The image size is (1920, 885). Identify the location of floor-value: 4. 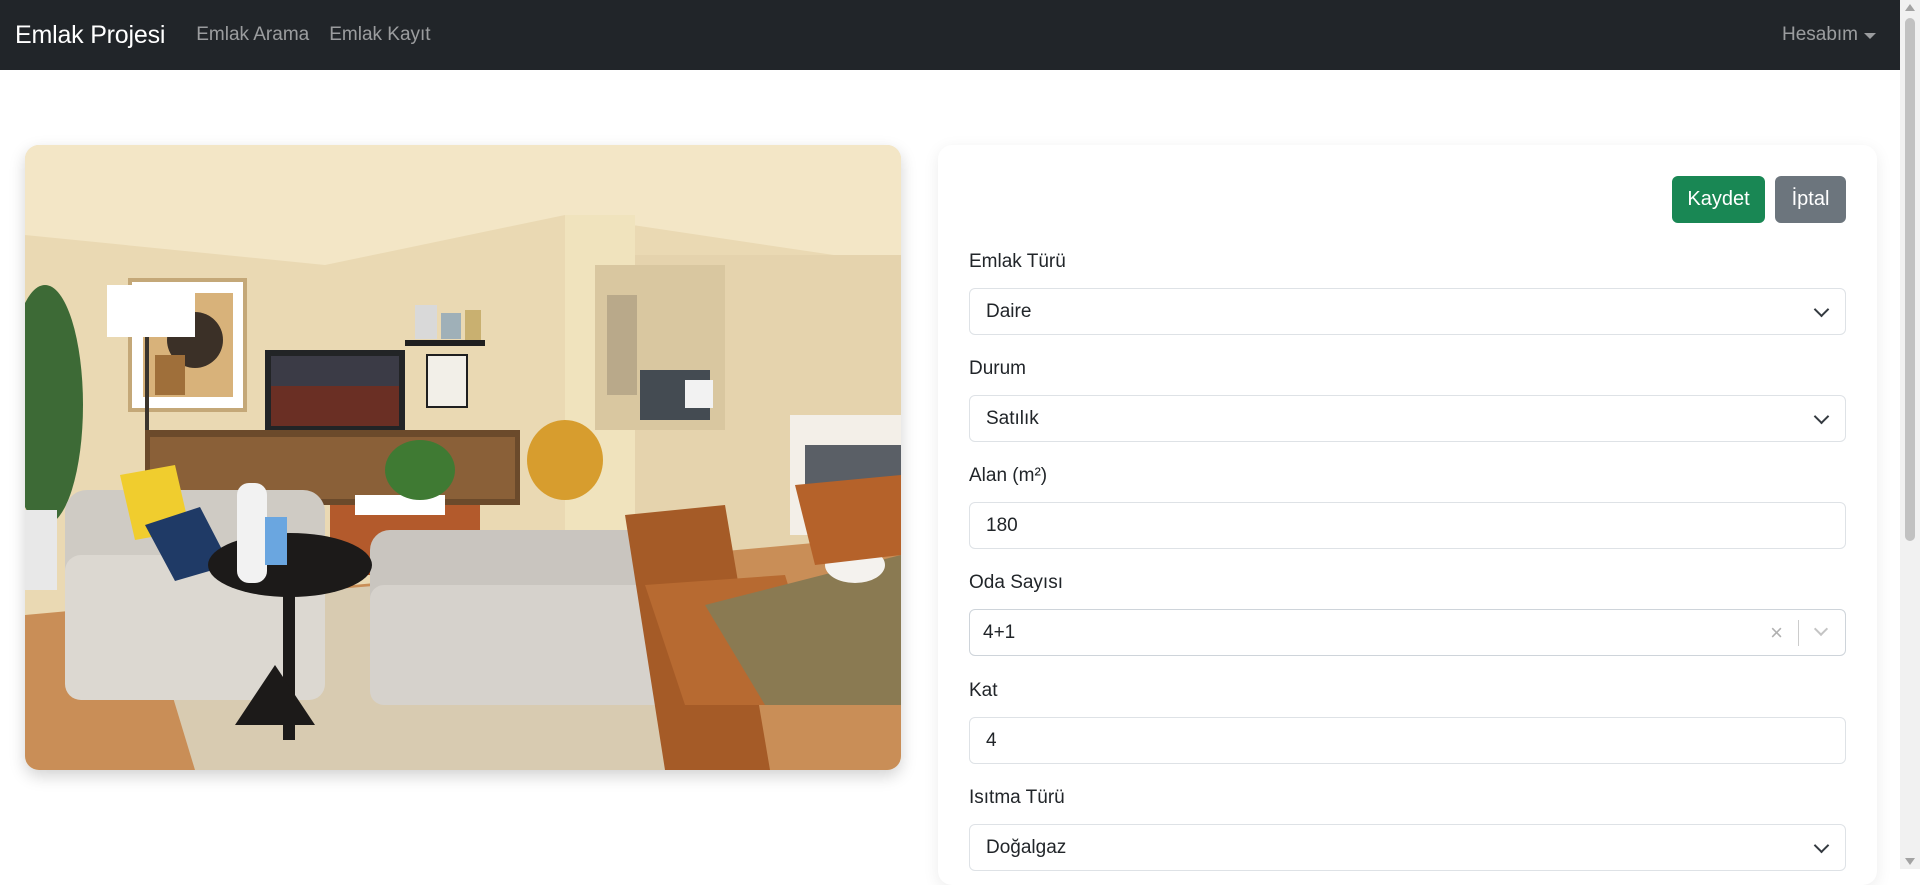
(991, 740).